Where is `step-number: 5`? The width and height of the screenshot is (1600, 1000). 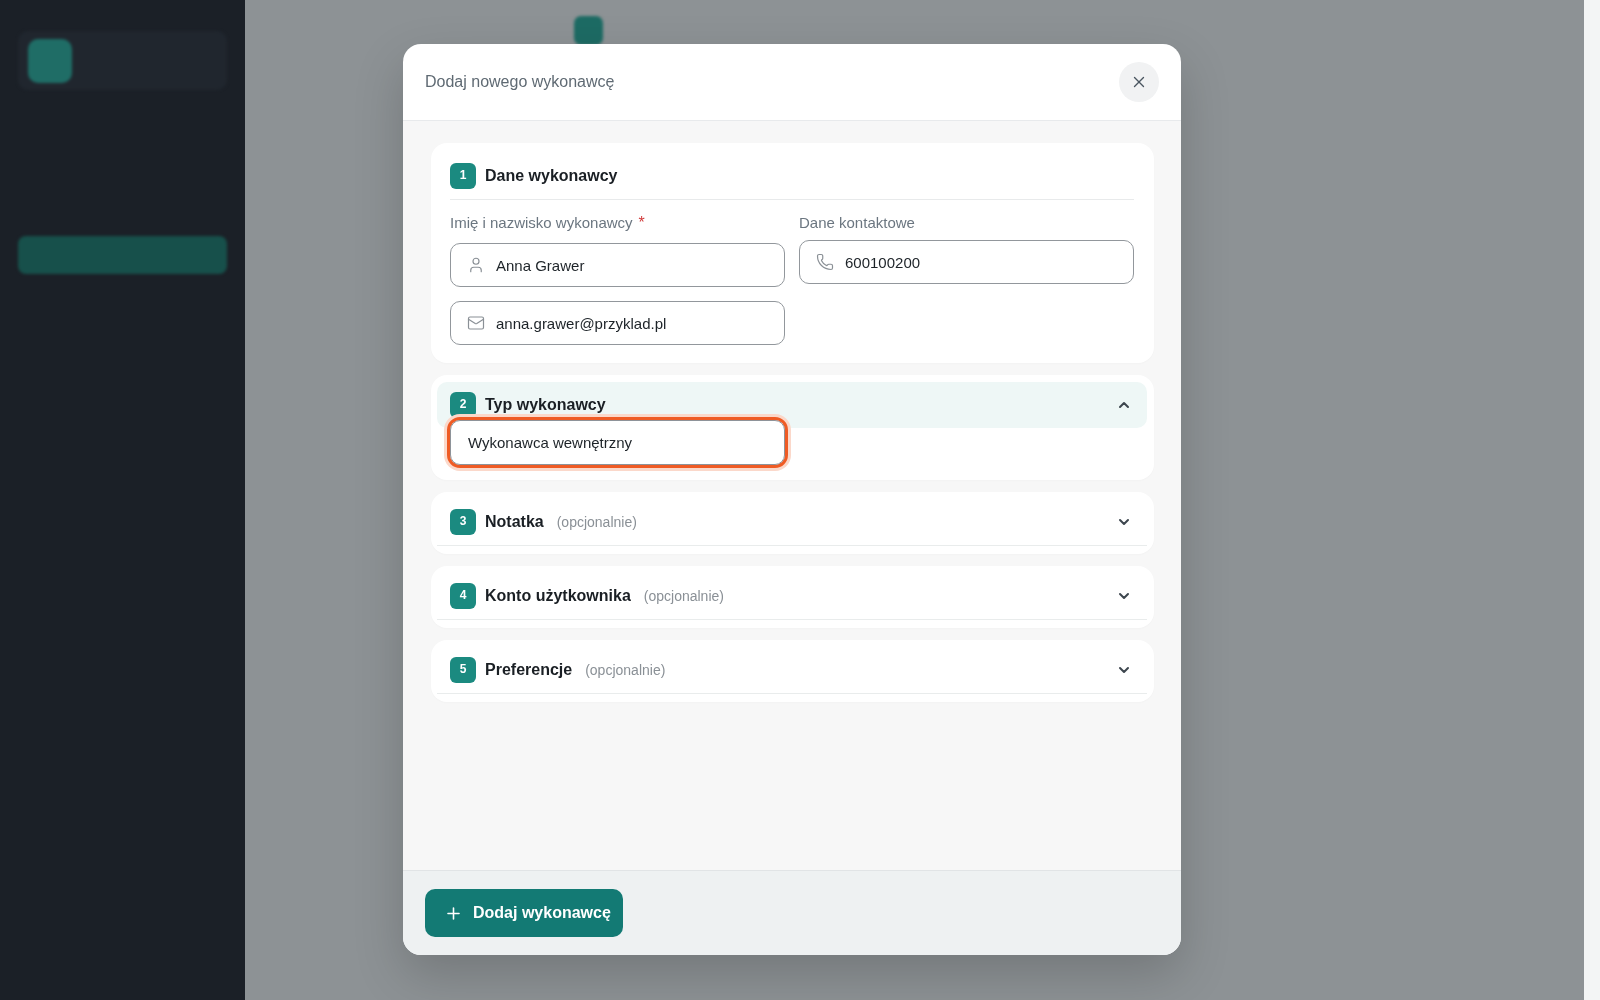
step-number: 5 is located at coordinates (463, 670).